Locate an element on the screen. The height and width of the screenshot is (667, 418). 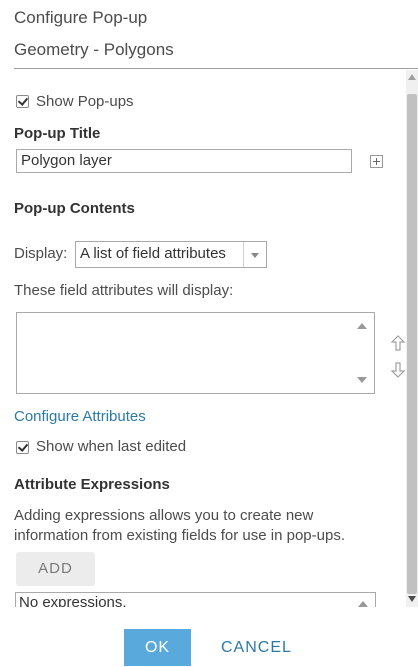
move-up-arrow-icon is located at coordinates (398, 343).